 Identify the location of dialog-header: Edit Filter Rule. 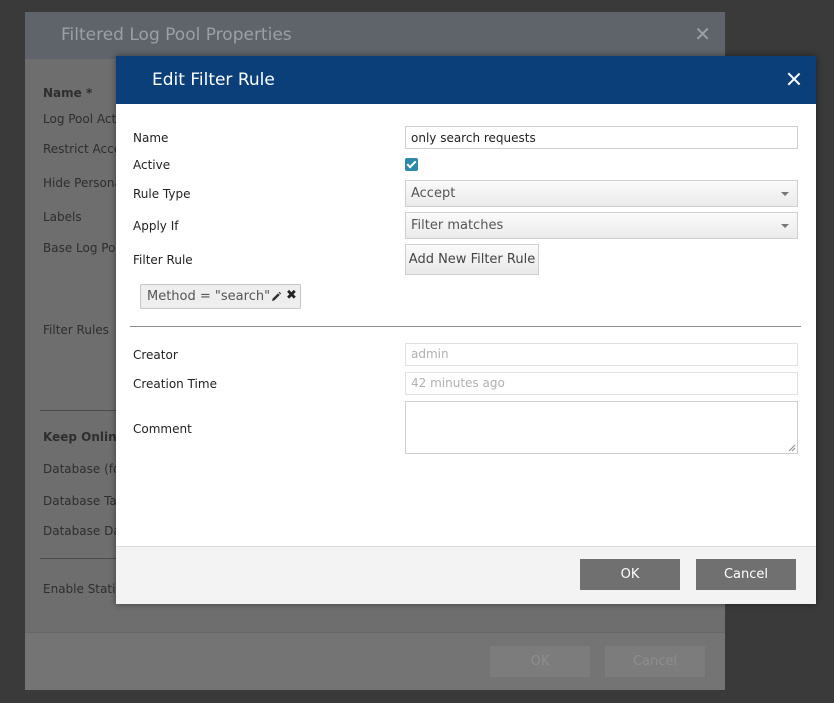
(466, 80).